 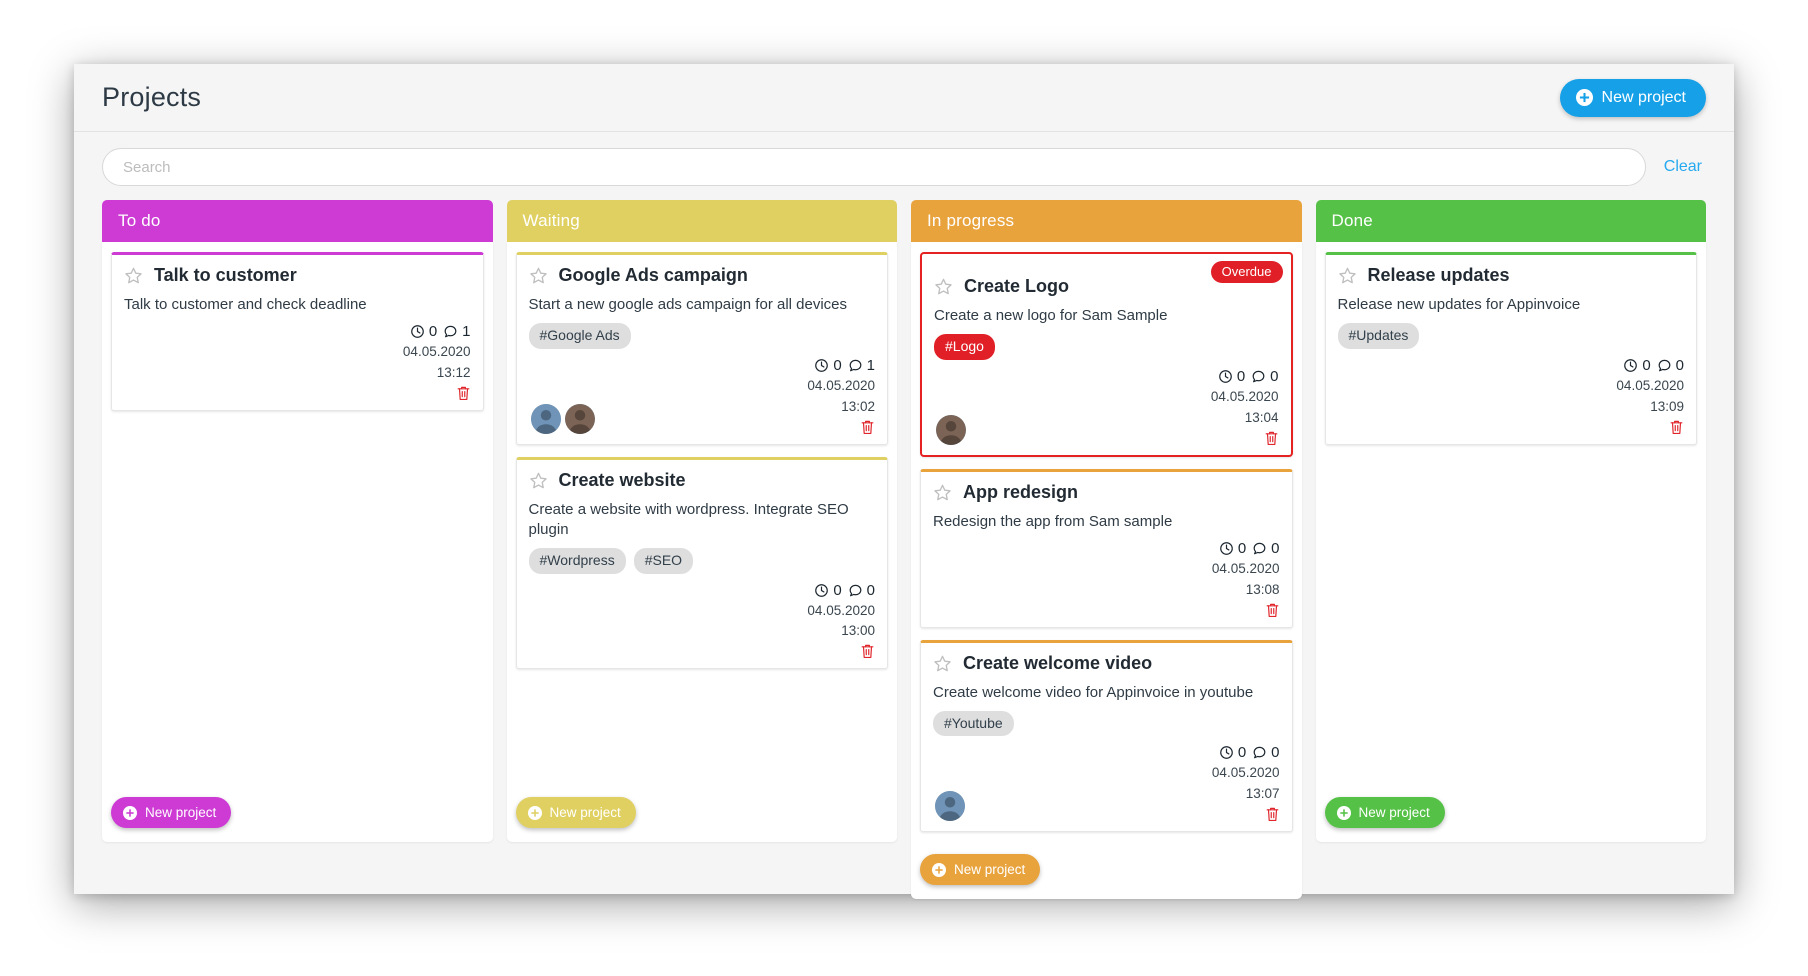 What do you see at coordinates (1261, 417) in the screenshot?
I see `card-time: 13:04` at bounding box center [1261, 417].